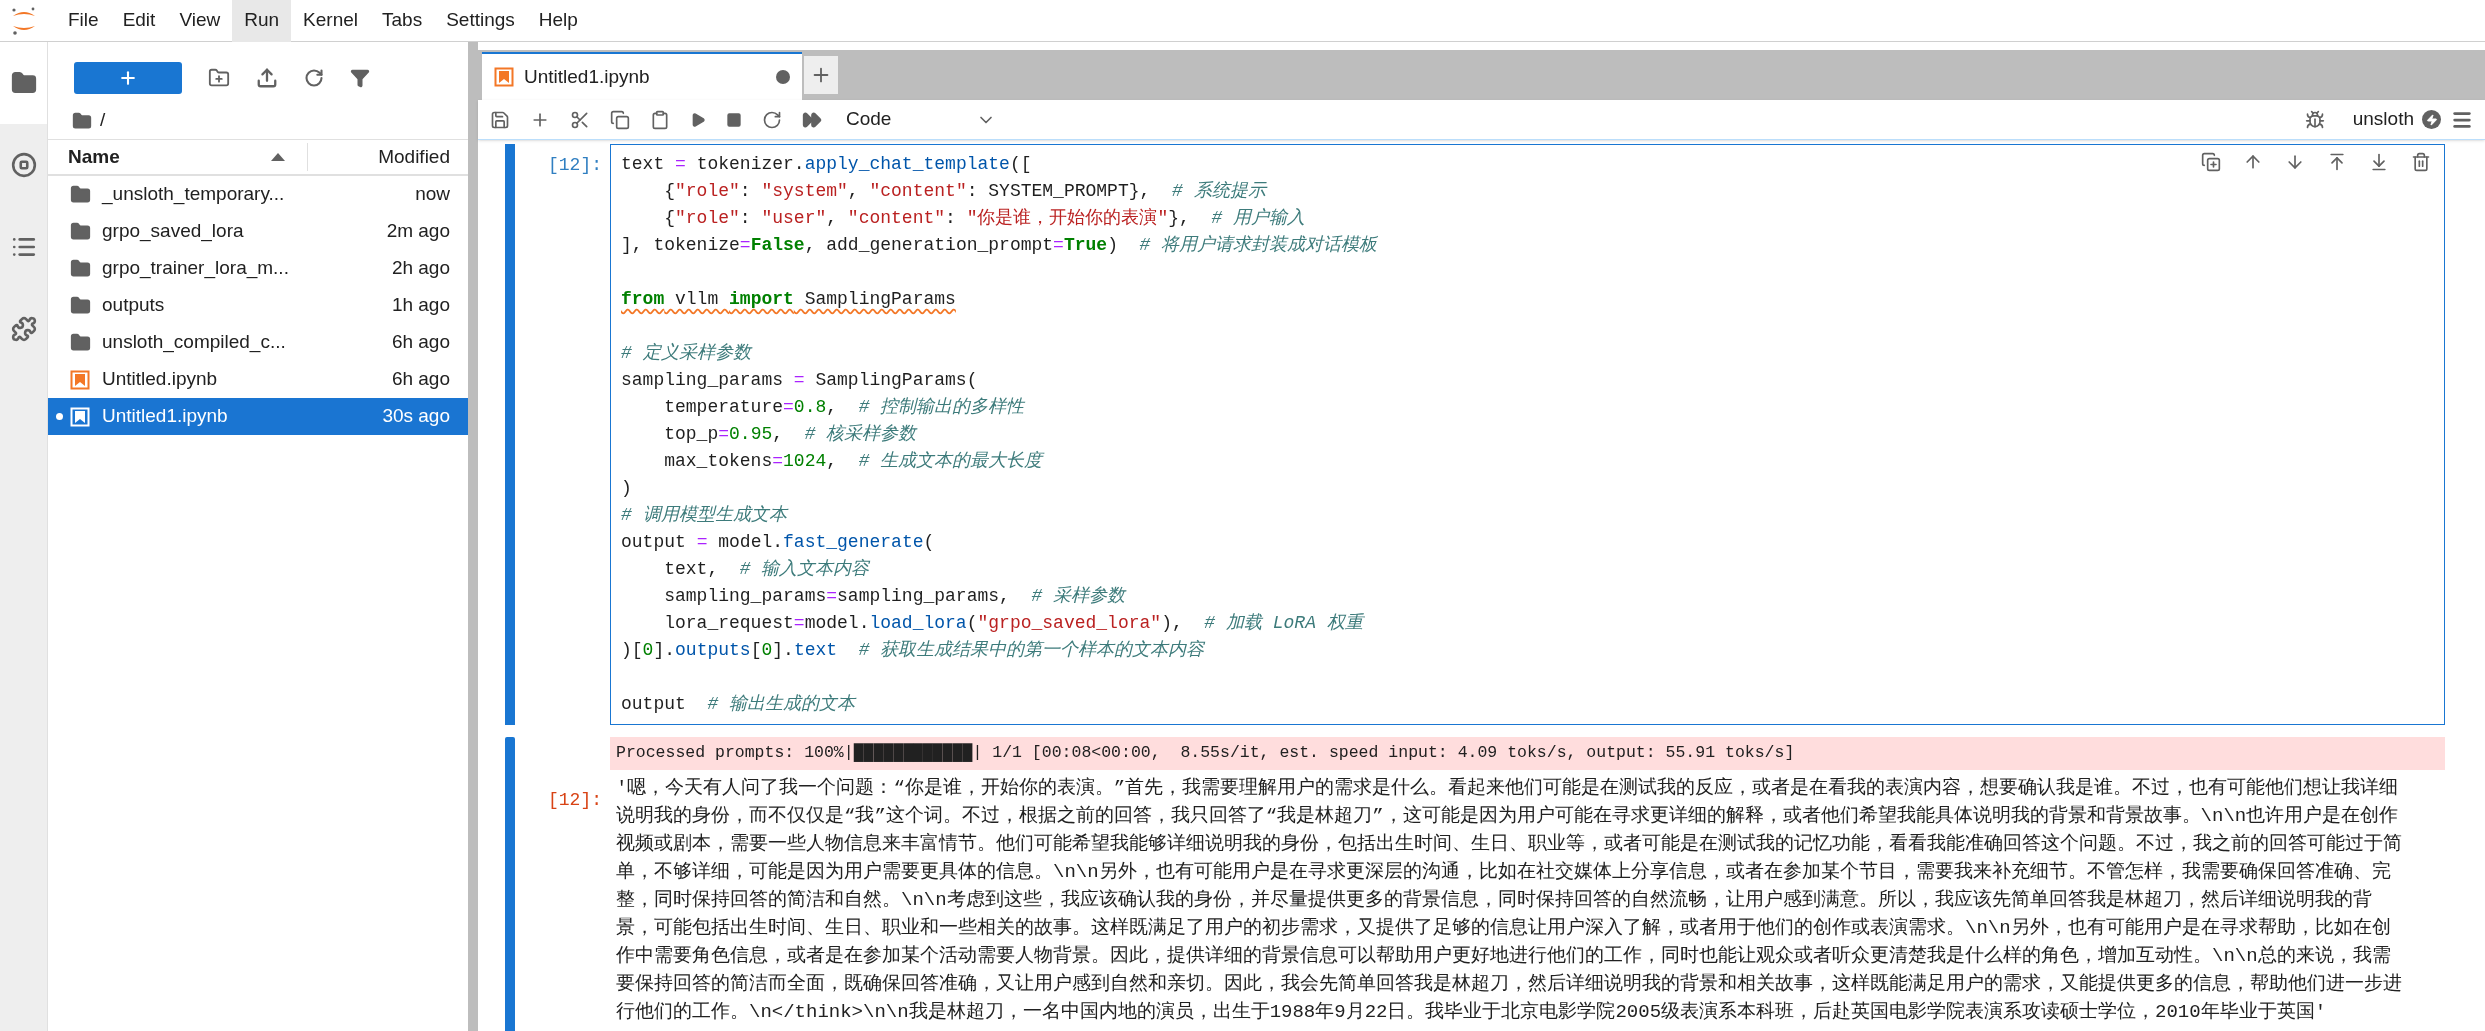  Describe the element at coordinates (1509, 844) in the screenshot. I see `output-text-line: 视频或剧本，需要一些人物信息来丰富情节。他们可能希望我能够详细说明我的身份，包括出生时间、生日、职业等，或者可能是在测试我的记忆功能，看看我能准确回答这个问题。不过，我之前的回答可能过于简` at that location.